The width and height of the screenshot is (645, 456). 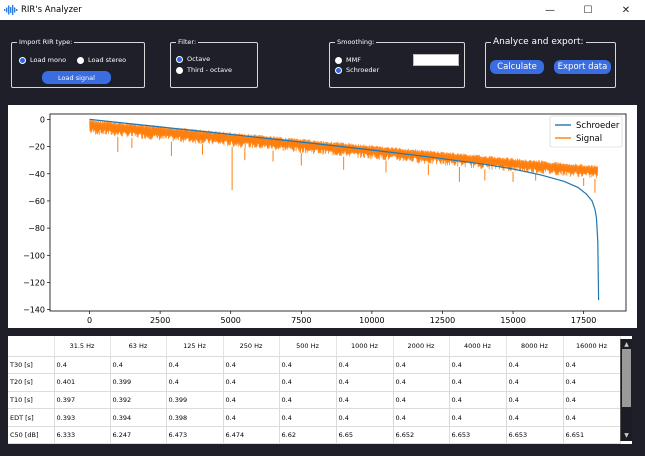 I want to click on row-header: T20 [s], so click(x=31, y=382).